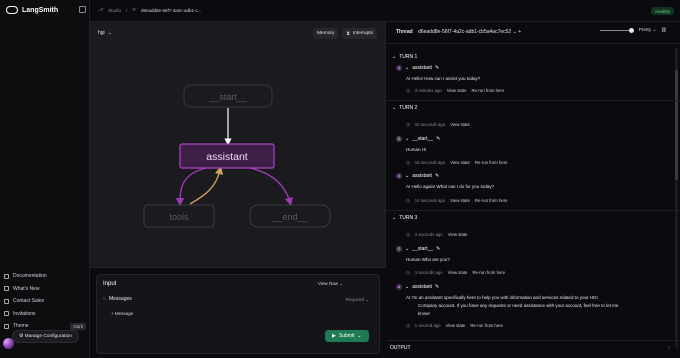 This screenshot has width=680, height=358. I want to click on view-raw-label: View Raw, so click(328, 283).